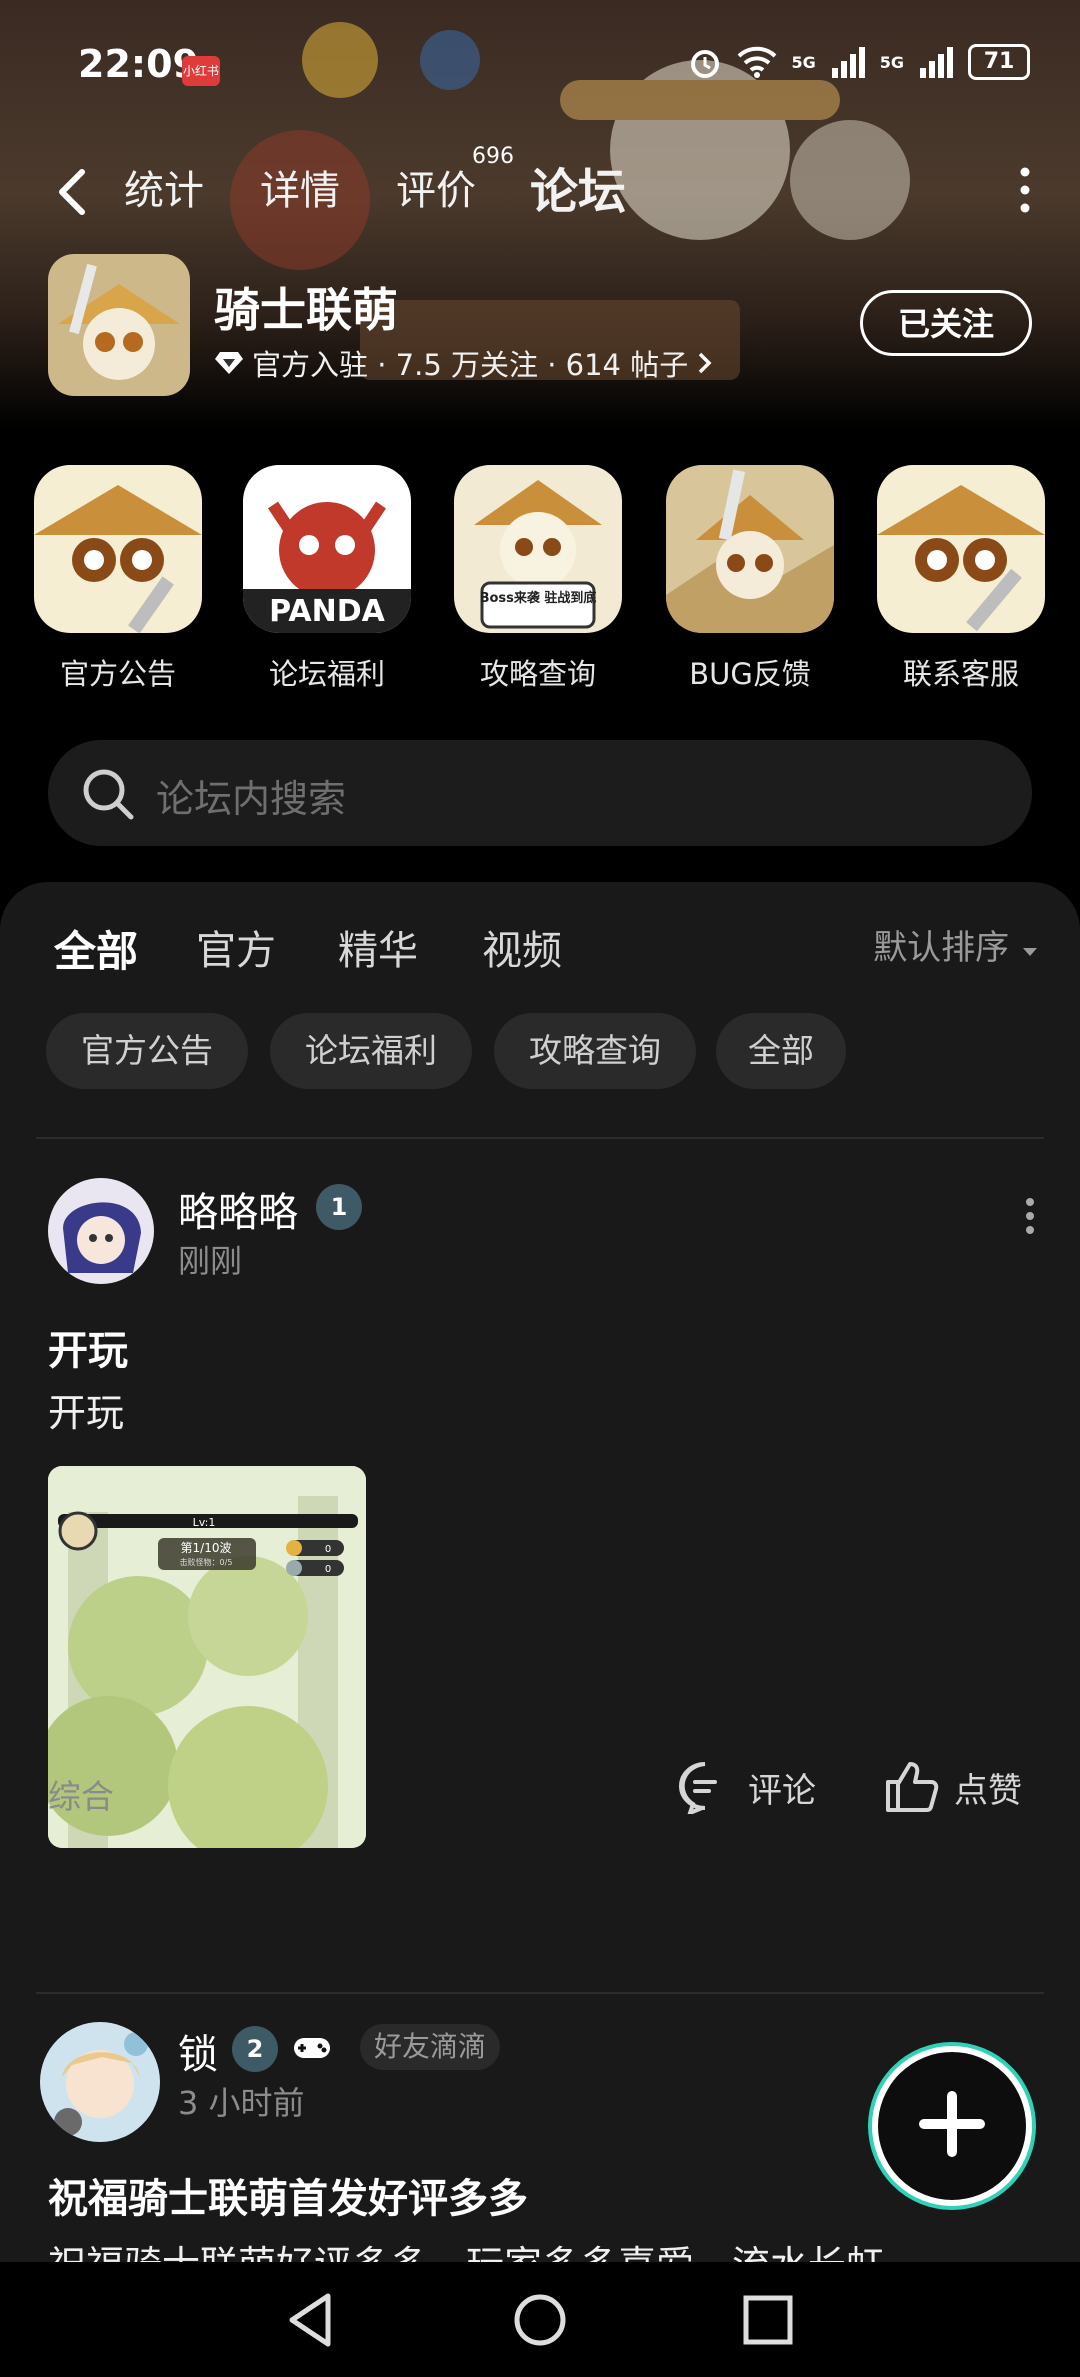 Image resolution: width=1080 pixels, height=2377 pixels. I want to click on battery-icon: 71, so click(999, 62).